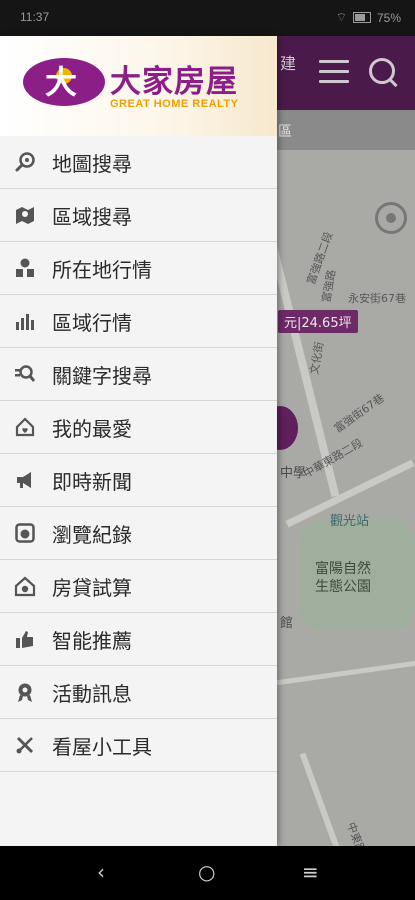 This screenshot has width=415, height=900. Describe the element at coordinates (343, 578) in the screenshot. I see `map-park-label: 富陽自然 生態公園` at that location.